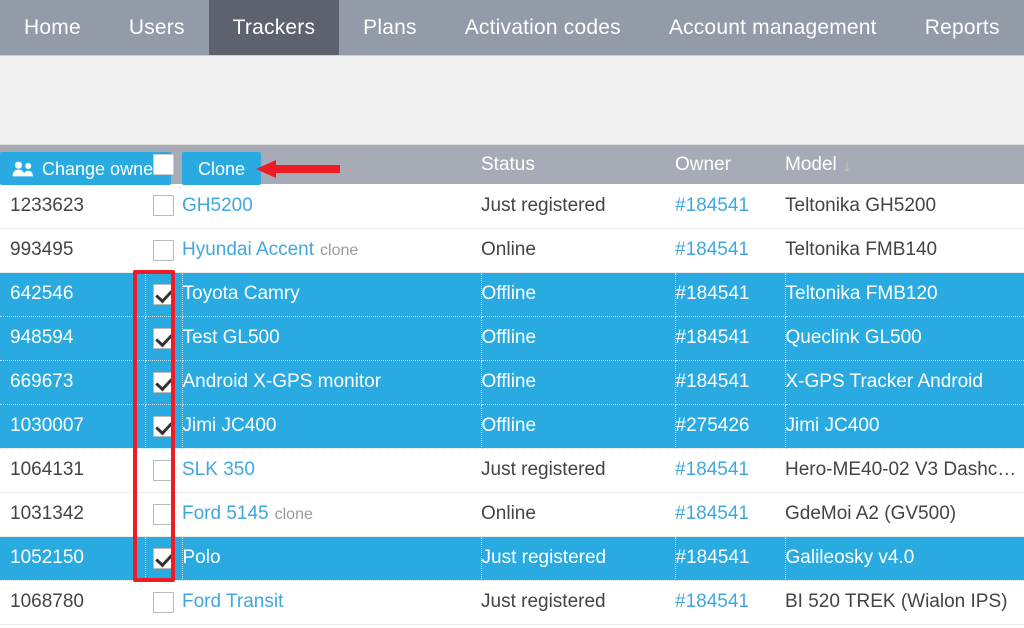 The width and height of the screenshot is (1024, 628). What do you see at coordinates (904, 164) in the screenshot?
I see `column-header-model: Model ↓` at bounding box center [904, 164].